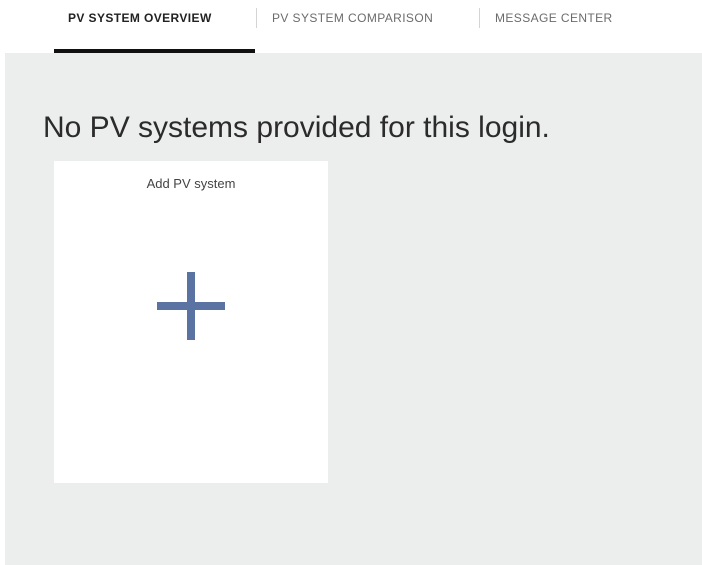 Image resolution: width=702 pixels, height=565 pixels. I want to click on tab-pv-system-overview: PV SYSTEM OVERVIEW, so click(154, 26).